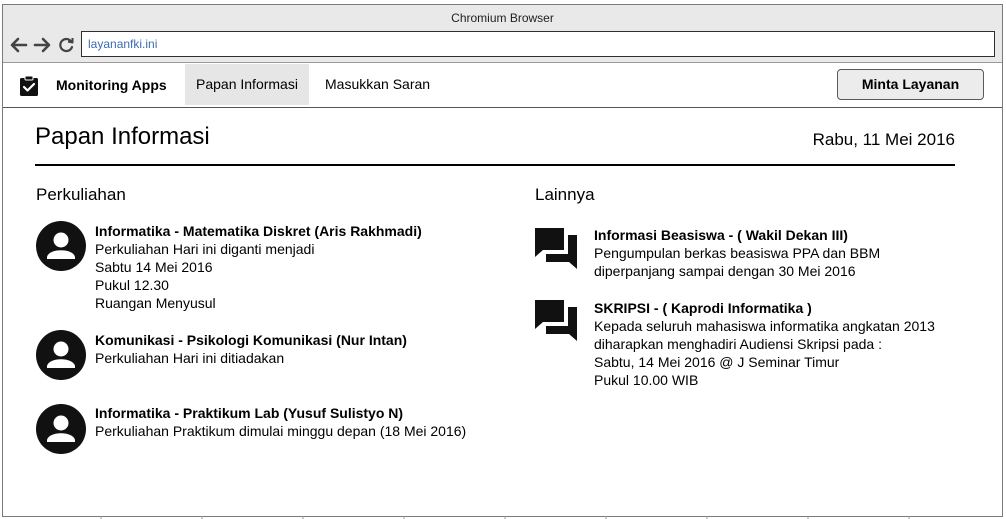 Image resolution: width=1006 pixels, height=519 pixels. Describe the element at coordinates (205, 249) in the screenshot. I see `item-line: Perkuliahan Hari ini diganti menjadi` at that location.